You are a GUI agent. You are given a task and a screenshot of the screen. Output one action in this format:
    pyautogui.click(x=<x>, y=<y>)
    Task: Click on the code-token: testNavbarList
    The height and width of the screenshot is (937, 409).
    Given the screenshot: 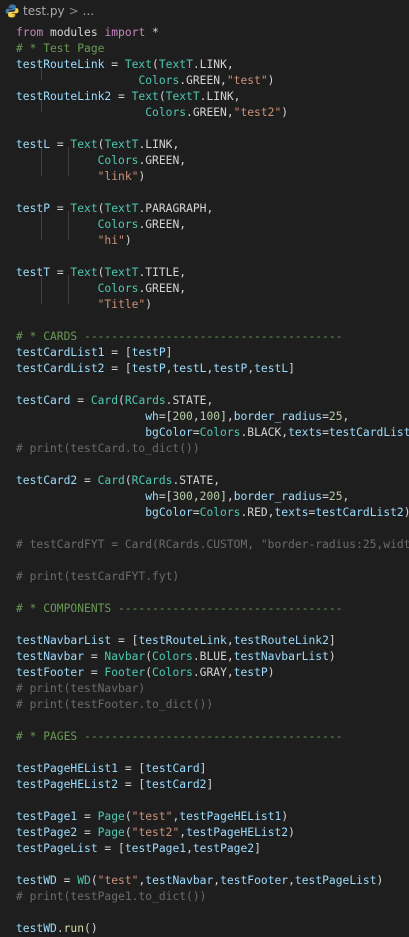 What is the action you would take?
    pyautogui.click(x=281, y=656)
    